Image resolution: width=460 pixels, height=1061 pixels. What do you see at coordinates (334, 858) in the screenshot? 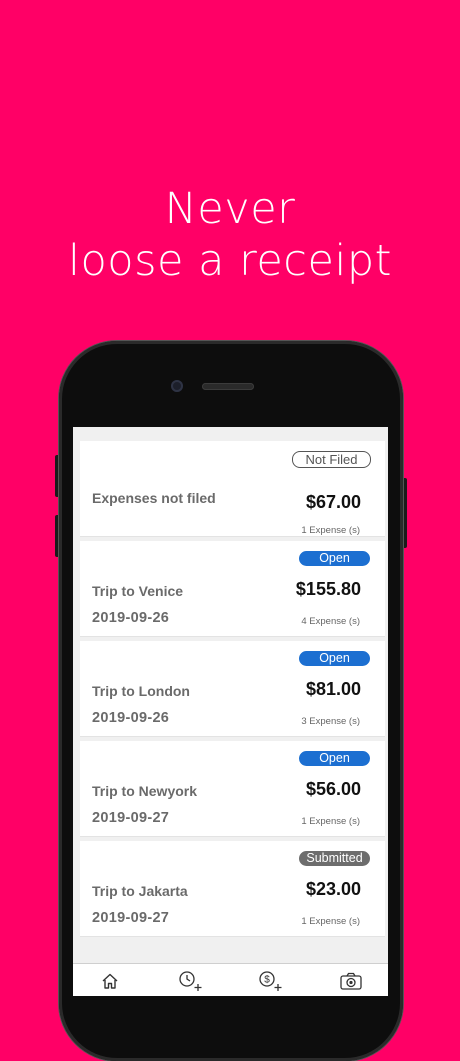
I see `status-badge: Submitted` at bounding box center [334, 858].